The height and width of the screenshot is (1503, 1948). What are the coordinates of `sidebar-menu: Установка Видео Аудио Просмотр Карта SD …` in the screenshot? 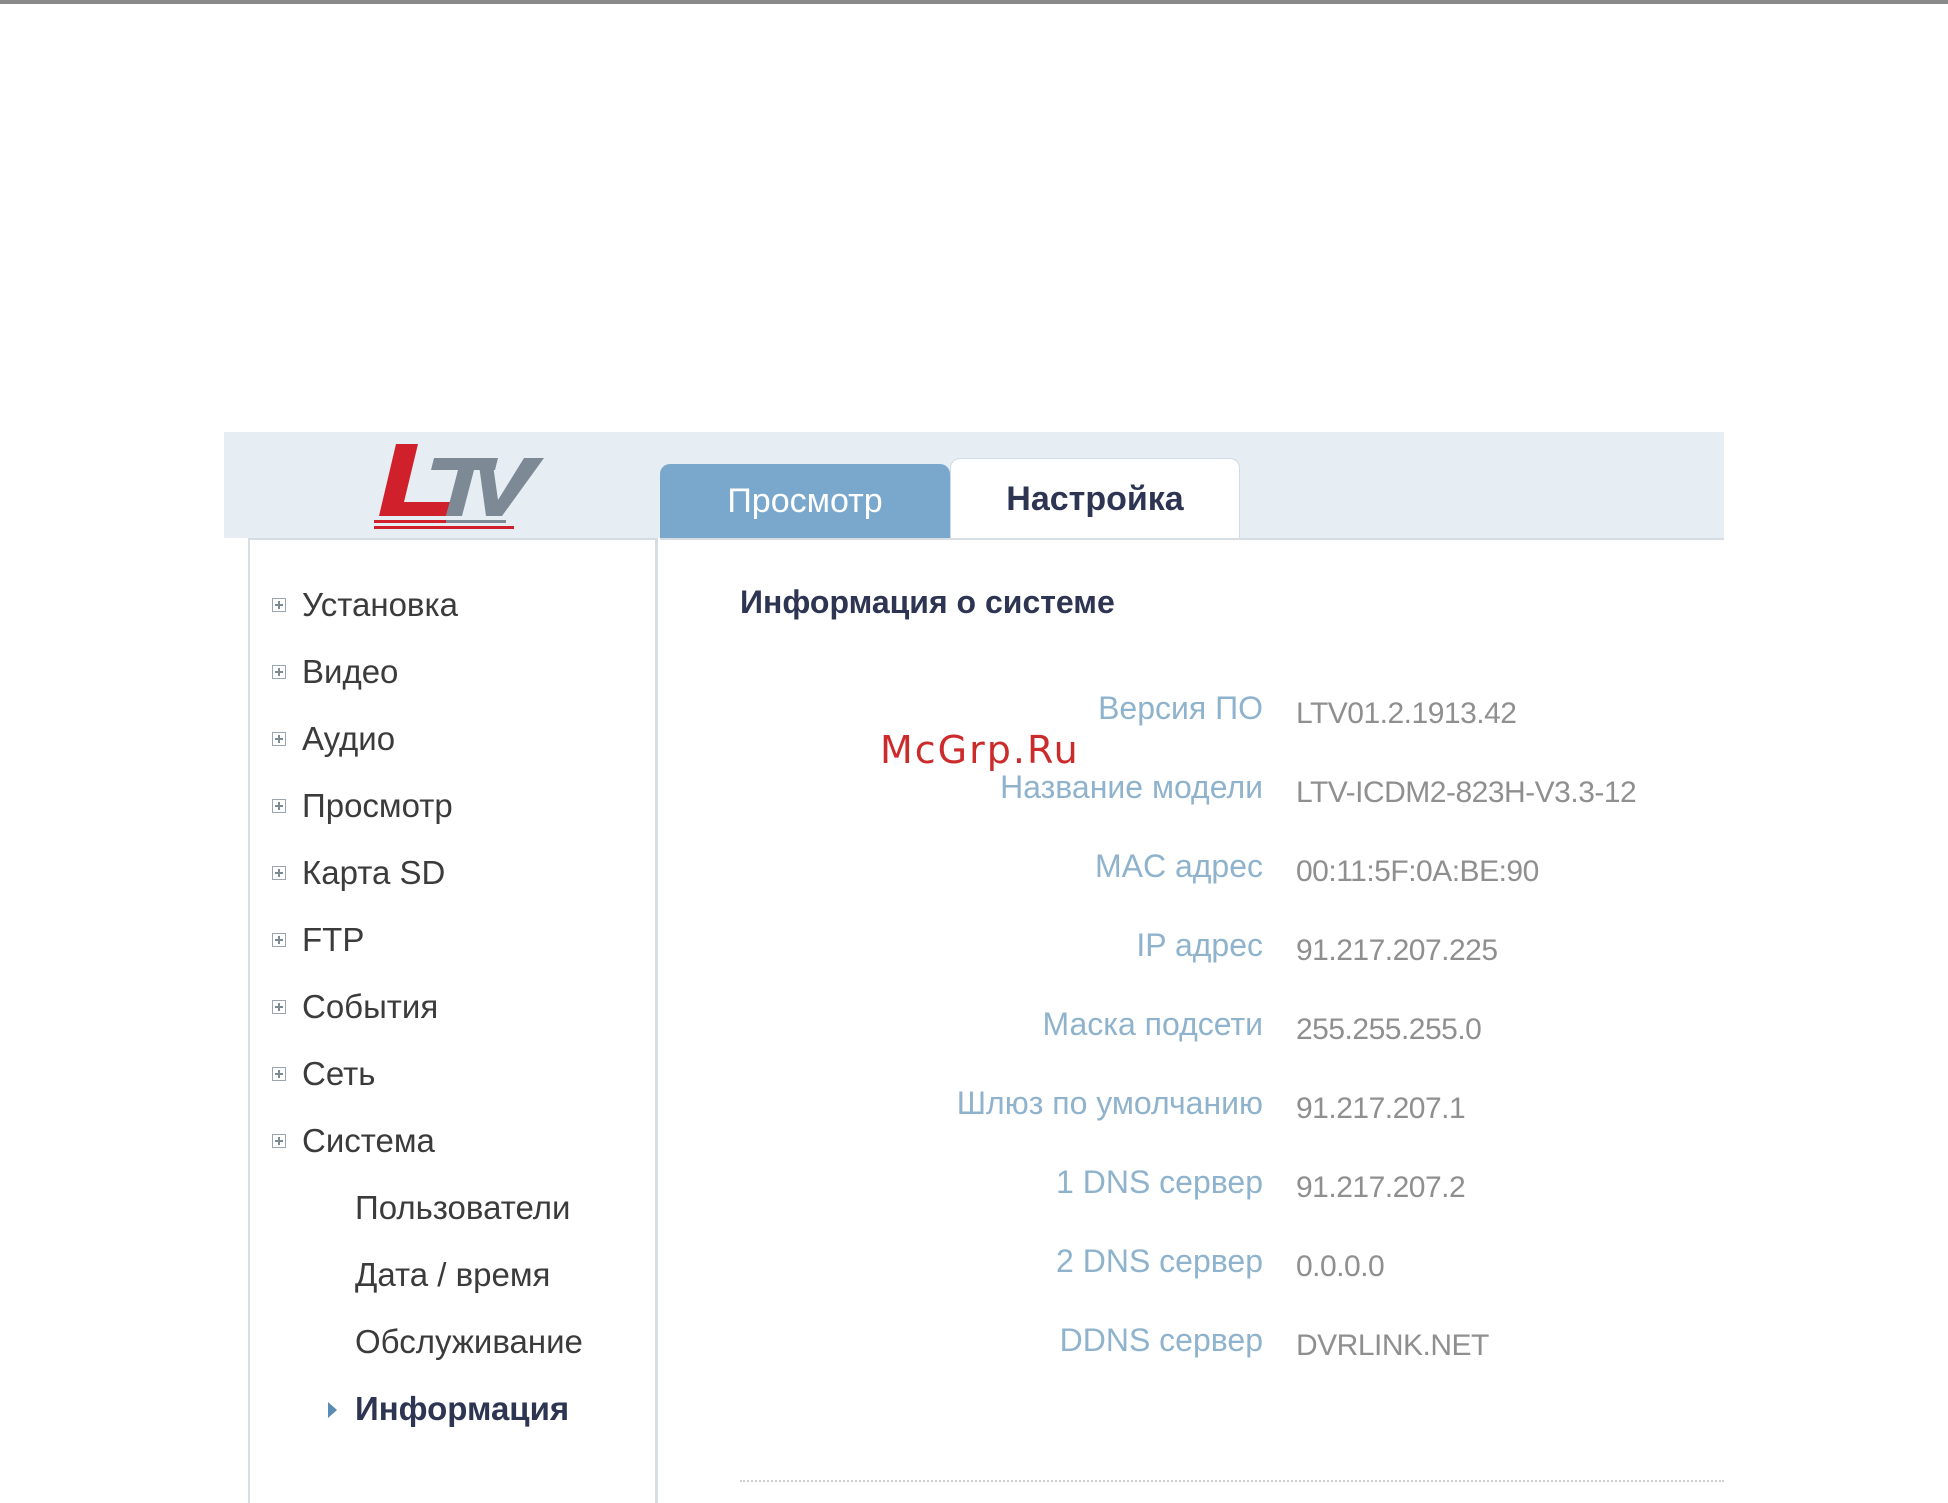 It's located at (453, 1020).